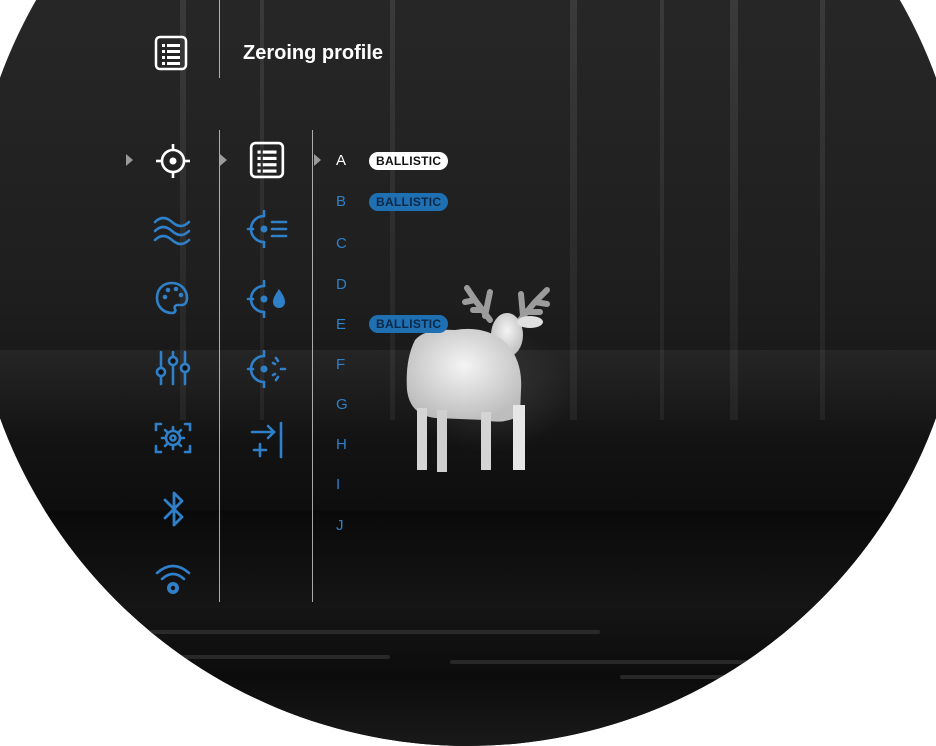  I want to click on profile-letter: B, so click(346, 201).